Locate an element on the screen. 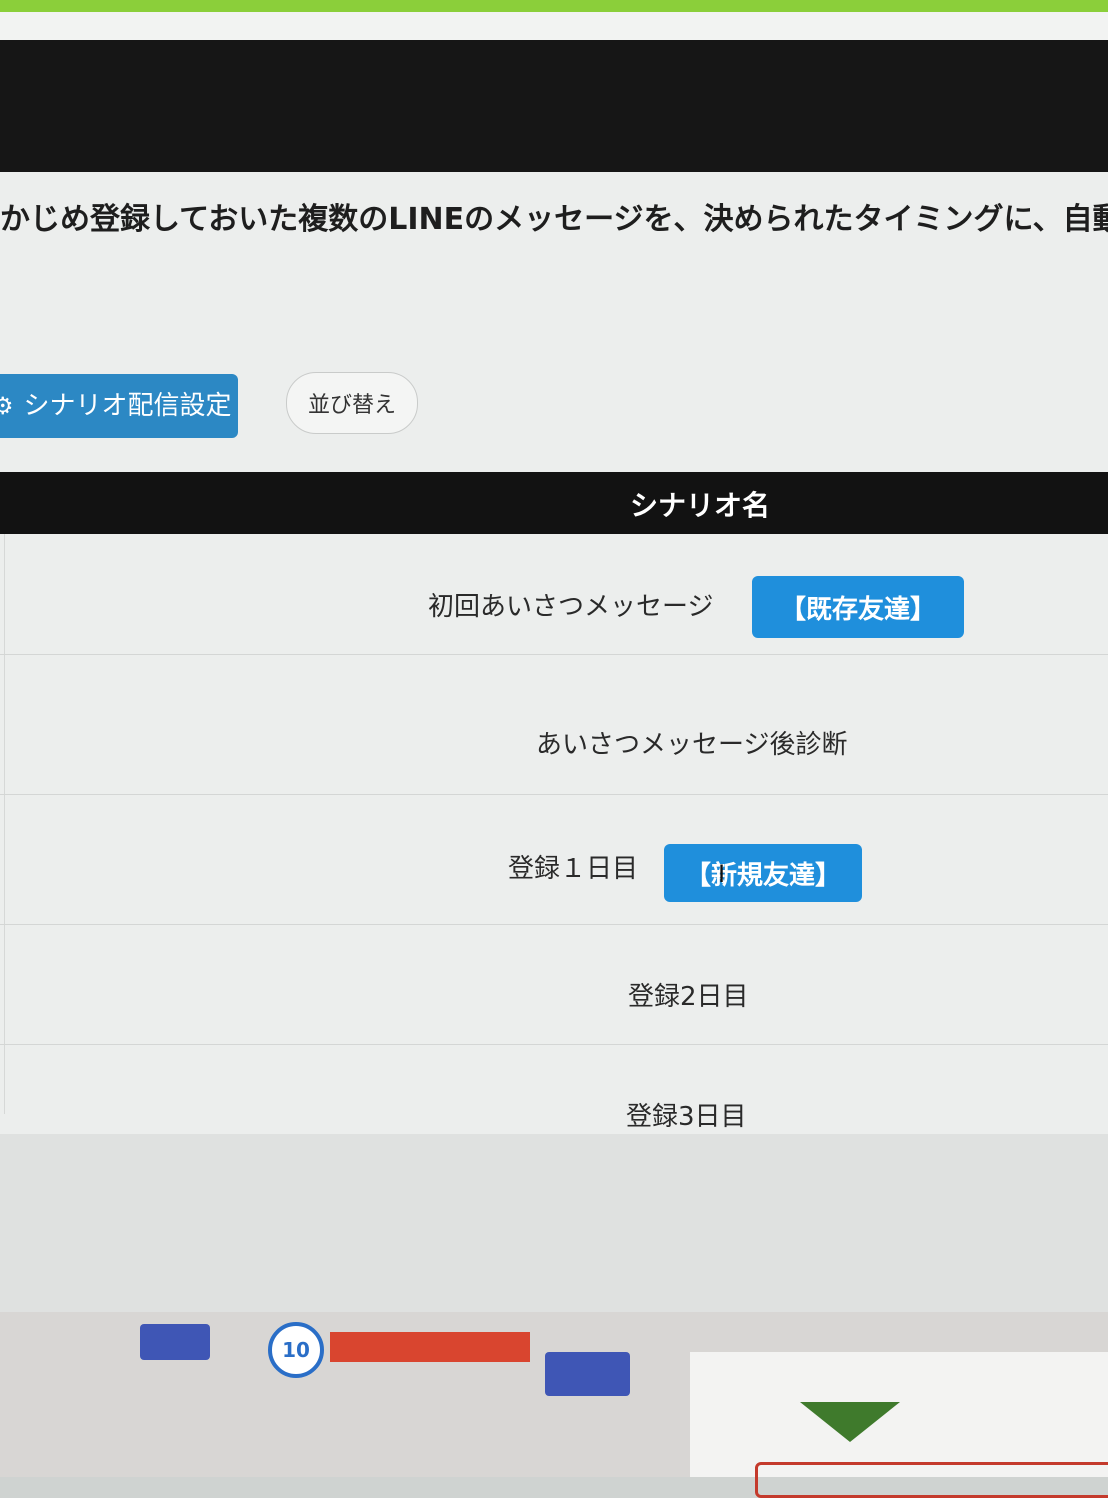 The height and width of the screenshot is (1498, 1108). top-green-strip is located at coordinates (554, 6).